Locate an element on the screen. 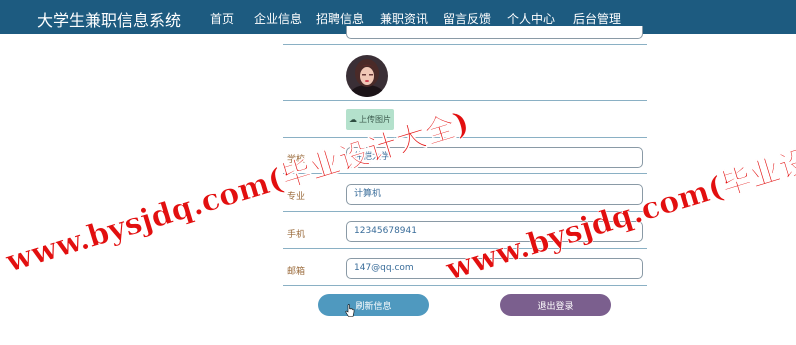 This screenshot has height=345, width=796. nav-feedback: 留言反馈 is located at coordinates (467, 18).